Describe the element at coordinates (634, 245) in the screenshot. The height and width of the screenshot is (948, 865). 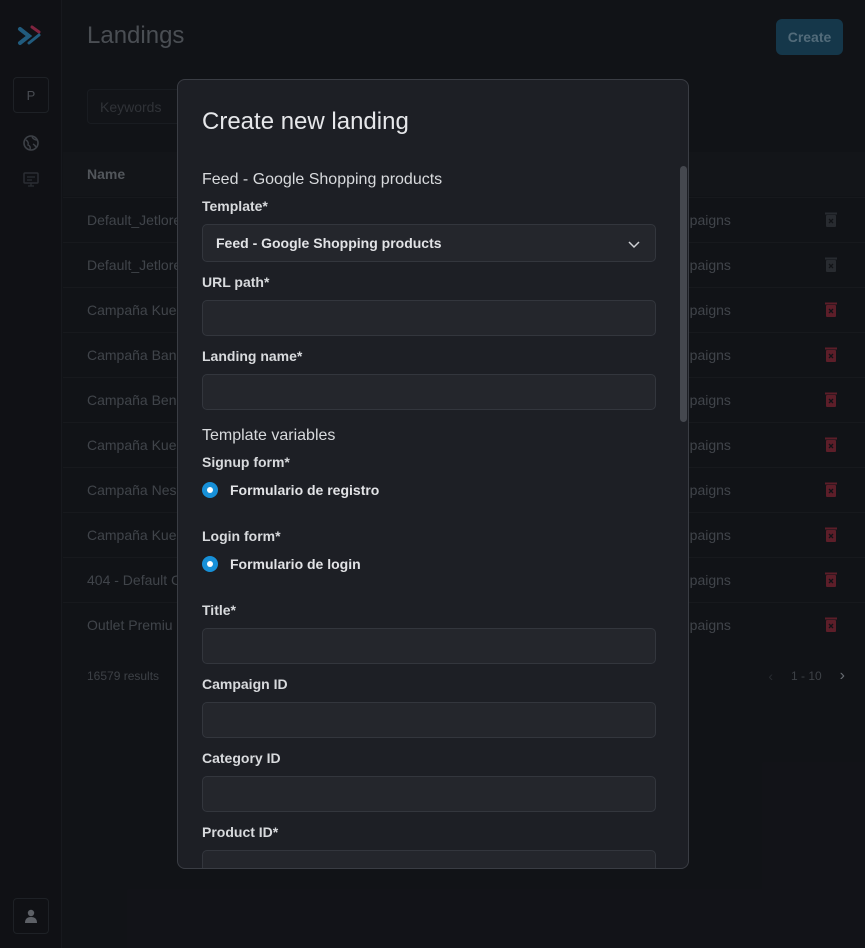
I see `chevron-down-icon` at that location.